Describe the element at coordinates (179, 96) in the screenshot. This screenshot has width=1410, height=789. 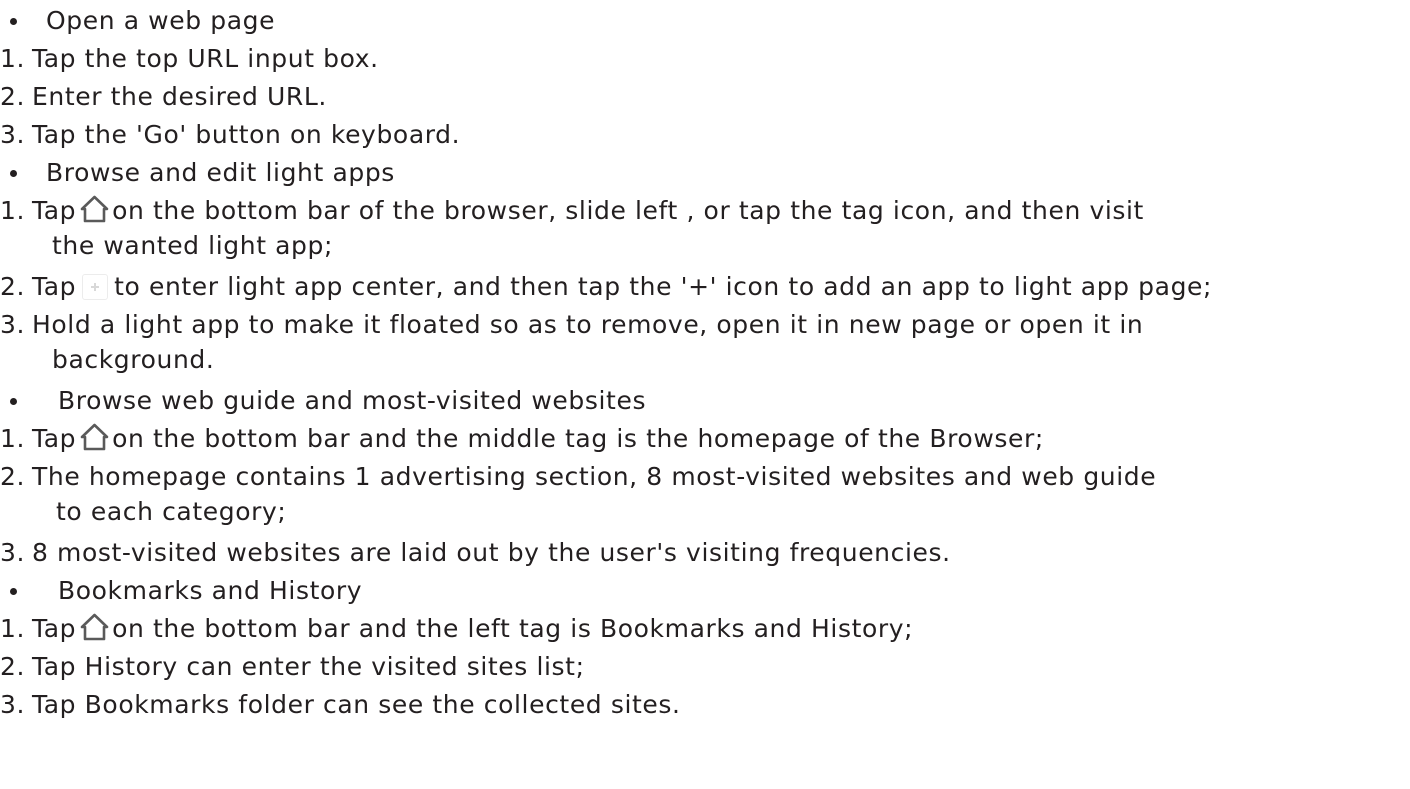
I see `step-text: Enter the desired URL.` at that location.